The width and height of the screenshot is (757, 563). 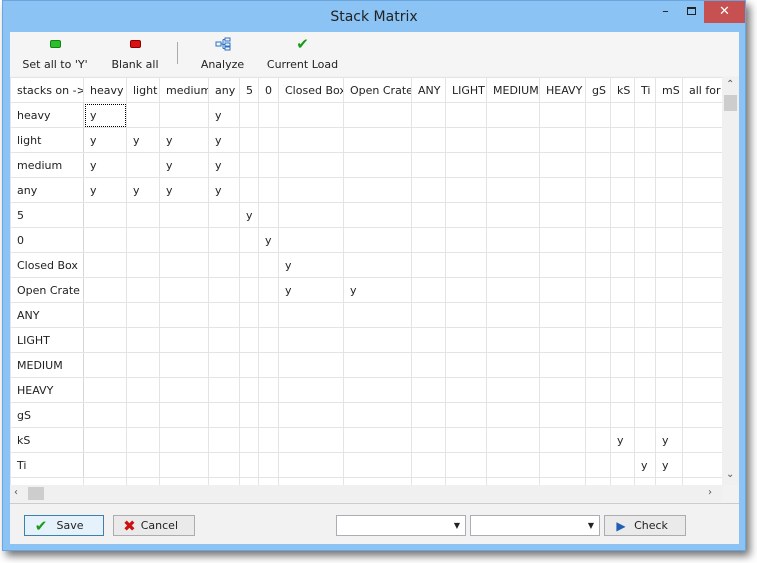 What do you see at coordinates (222, 53) in the screenshot?
I see `analyze-button: Analyze` at bounding box center [222, 53].